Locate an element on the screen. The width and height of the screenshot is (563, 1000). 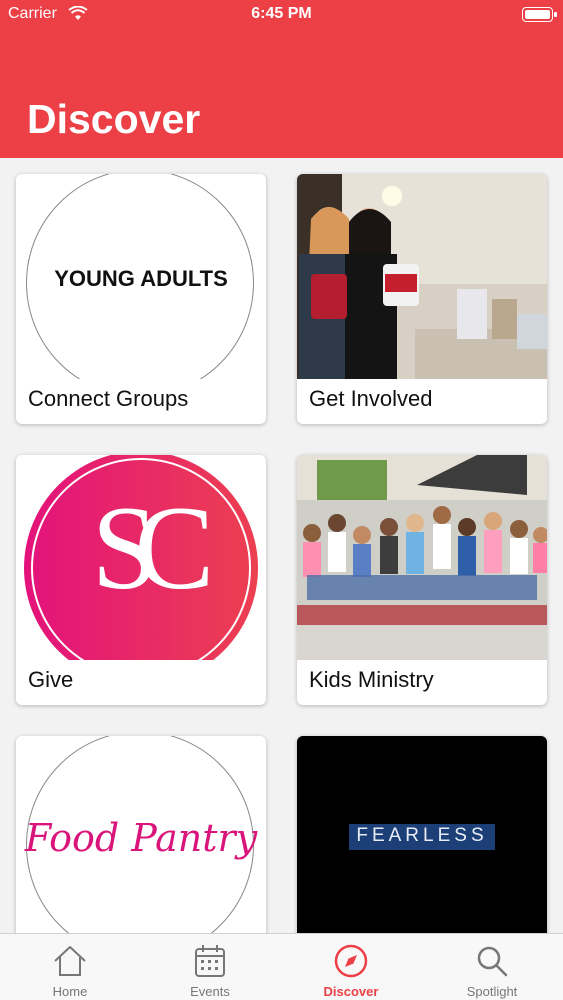
card-kids-ministry: Kids Ministry is located at coordinates (422, 580).